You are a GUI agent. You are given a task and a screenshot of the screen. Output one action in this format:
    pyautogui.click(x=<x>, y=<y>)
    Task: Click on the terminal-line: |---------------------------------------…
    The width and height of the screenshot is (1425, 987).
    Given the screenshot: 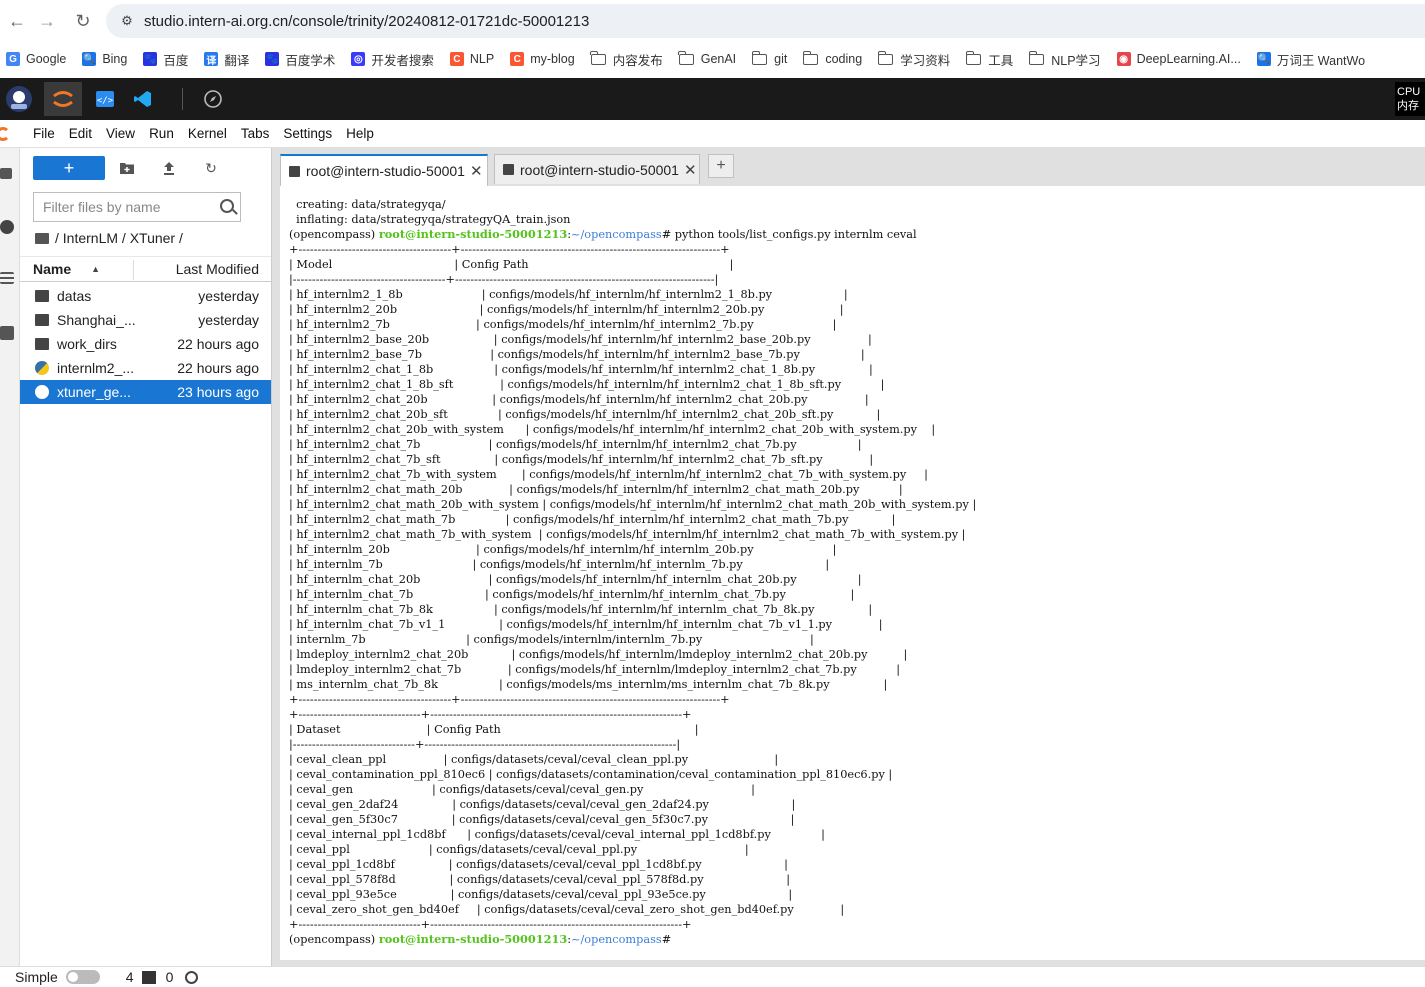 What is the action you would take?
    pyautogui.click(x=504, y=279)
    